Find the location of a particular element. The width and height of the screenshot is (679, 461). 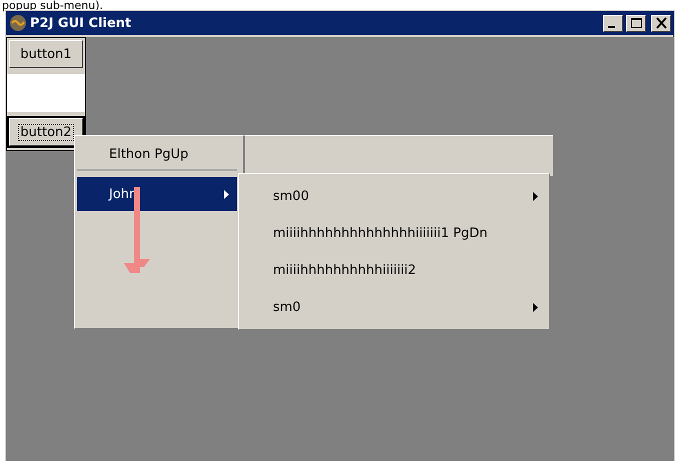

minimize-icon is located at coordinates (611, 27).